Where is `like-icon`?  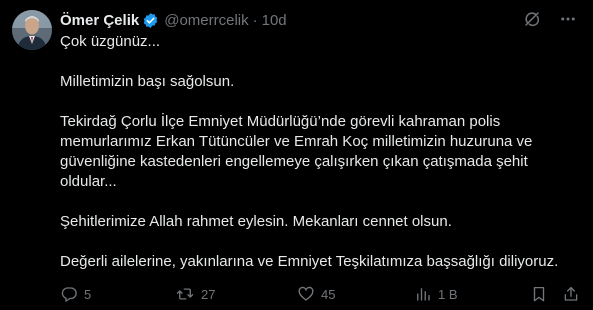 like-icon is located at coordinates (306, 294).